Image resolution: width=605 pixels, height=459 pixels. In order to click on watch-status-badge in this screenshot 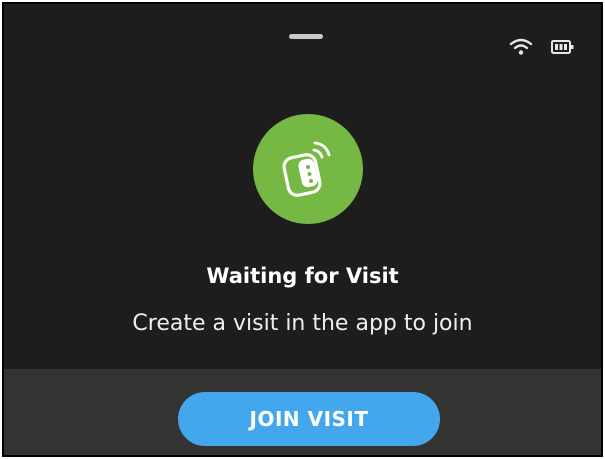, I will do `click(308, 169)`.